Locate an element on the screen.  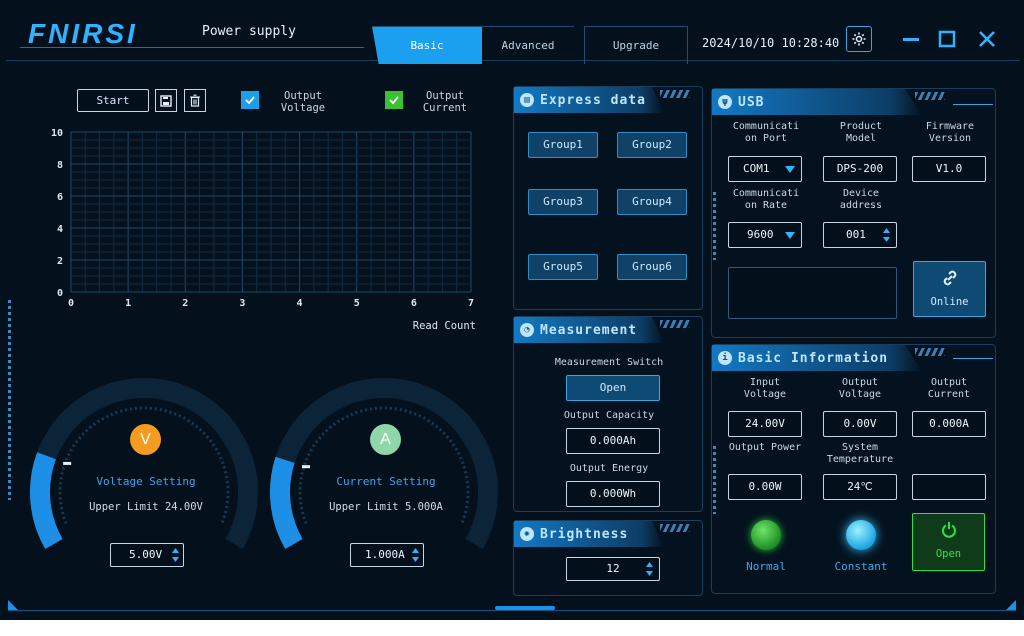
left-edge-dots is located at coordinates (9, 400).